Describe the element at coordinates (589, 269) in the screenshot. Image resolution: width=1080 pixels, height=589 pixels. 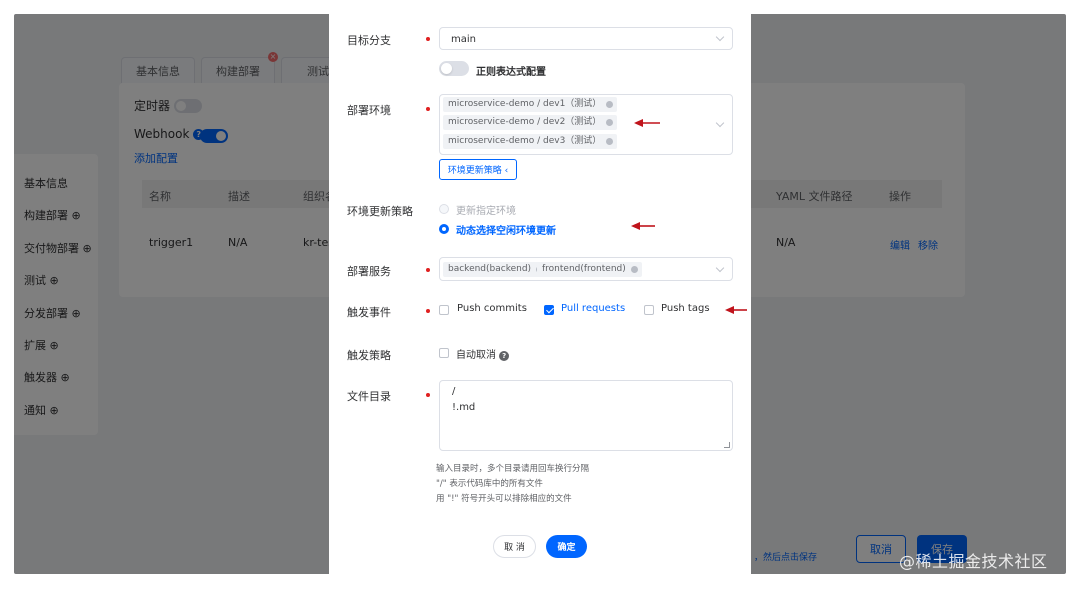
I see `service-chip: frontend(frontend)` at that location.